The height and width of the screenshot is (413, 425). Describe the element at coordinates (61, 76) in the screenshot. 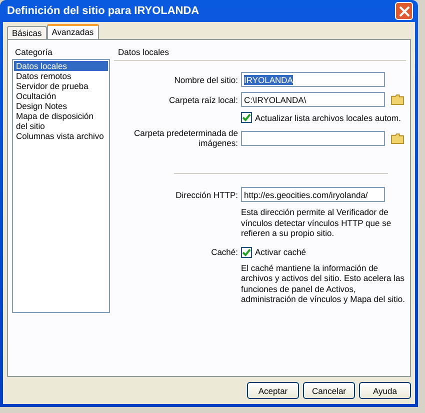

I see `category-item: Datos remotos` at that location.